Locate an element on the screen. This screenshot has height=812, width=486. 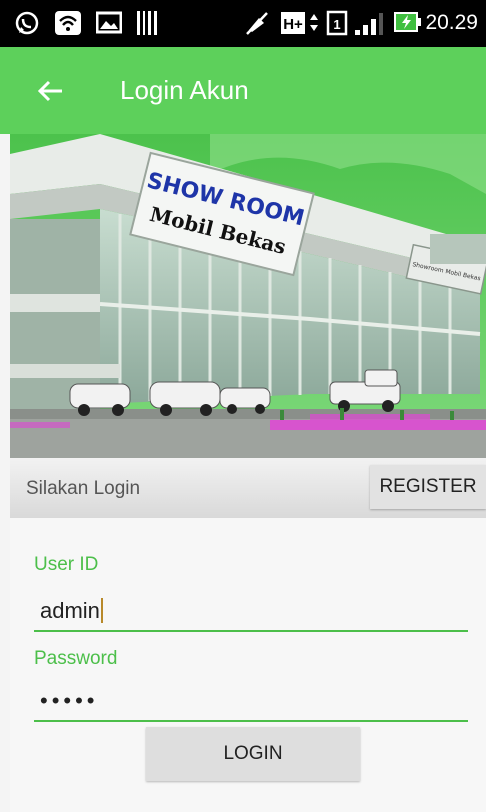
status-bar: H+ 1 20.29 is located at coordinates (243, 23).